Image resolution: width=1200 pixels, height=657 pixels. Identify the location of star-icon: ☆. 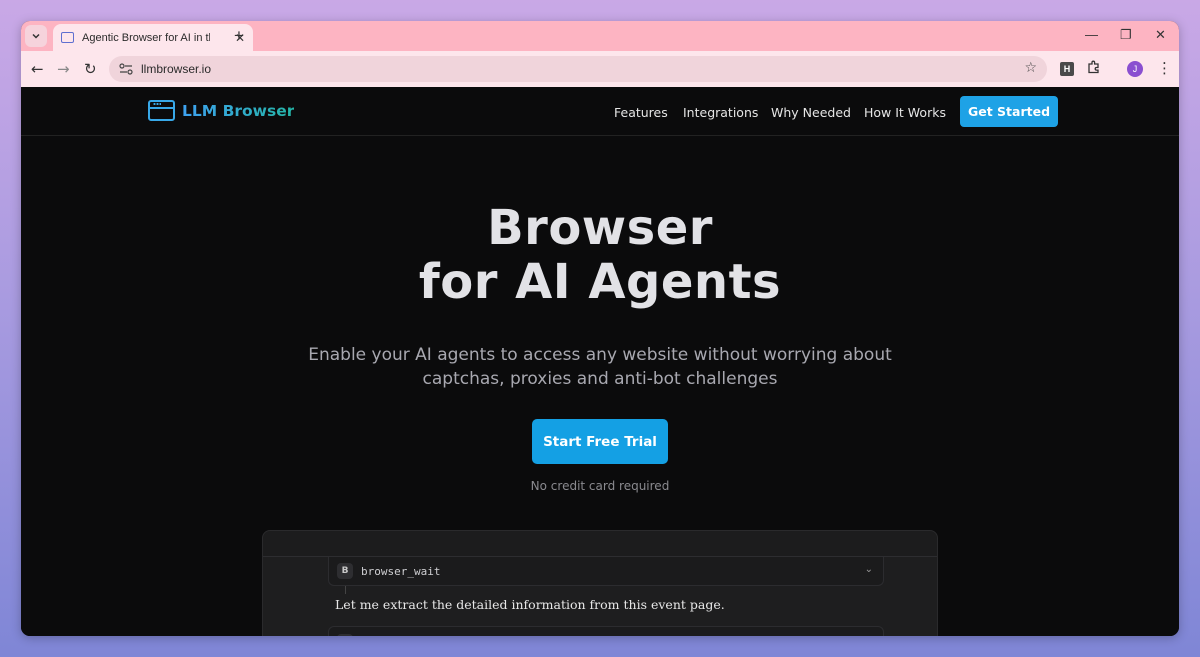
(1030, 68).